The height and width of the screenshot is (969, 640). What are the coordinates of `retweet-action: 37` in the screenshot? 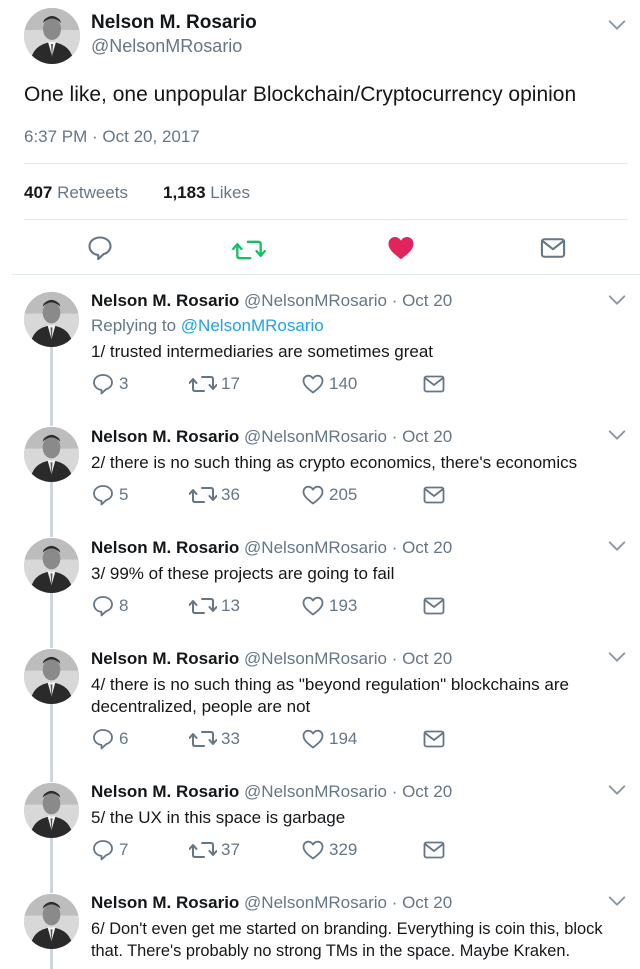 It's located at (214, 850).